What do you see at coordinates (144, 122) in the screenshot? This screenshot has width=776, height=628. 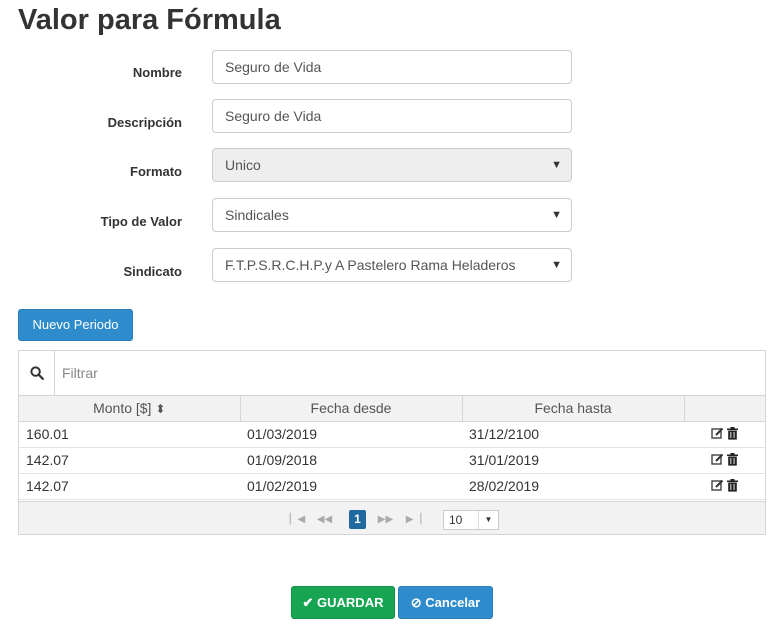 I see `descripcion-label: Descripción` at bounding box center [144, 122].